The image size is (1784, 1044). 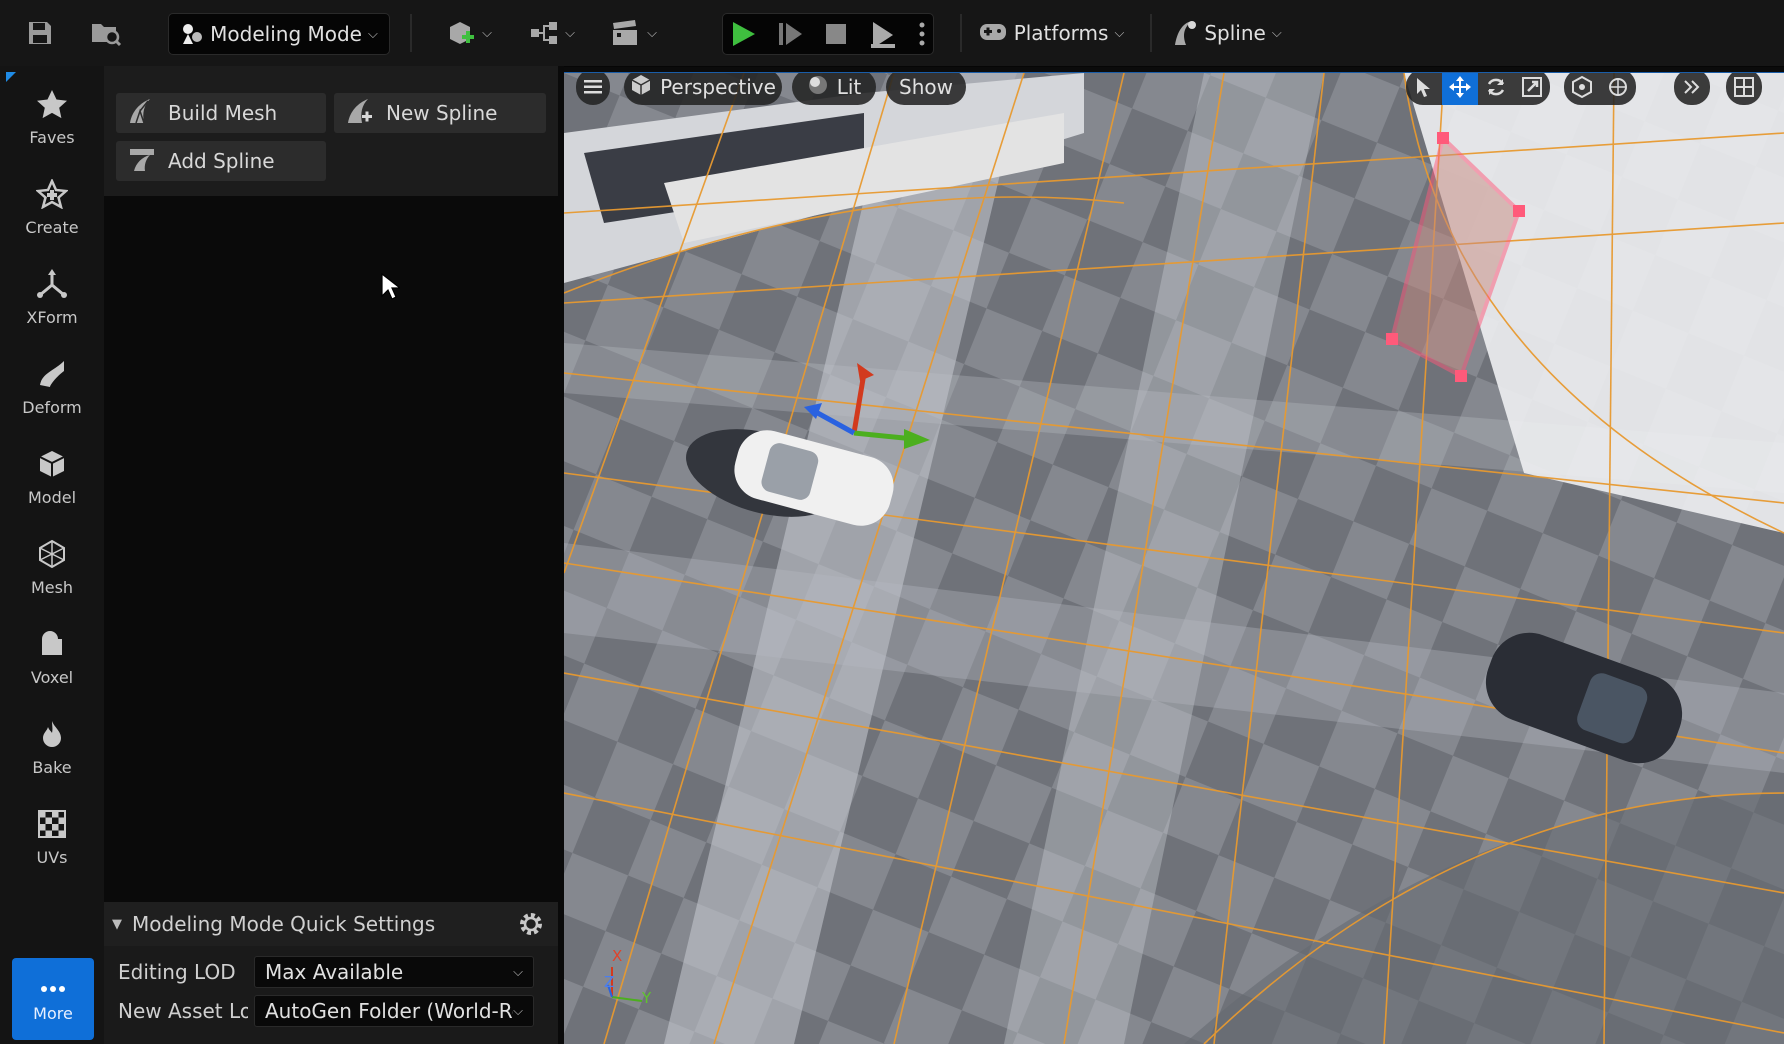 I want to click on gear-icon, so click(x=531, y=926).